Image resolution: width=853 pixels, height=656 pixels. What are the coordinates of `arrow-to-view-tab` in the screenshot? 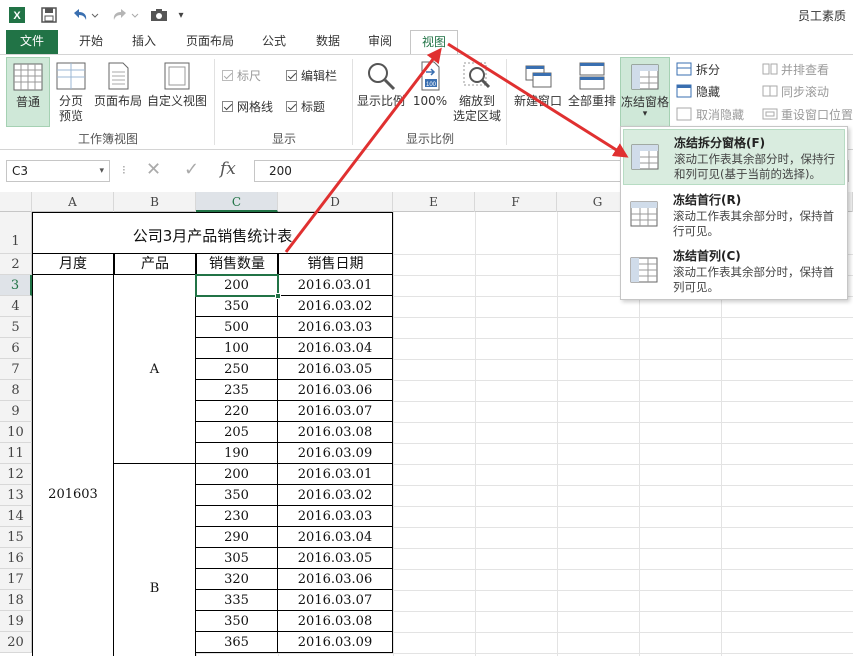 It's located at (363, 150).